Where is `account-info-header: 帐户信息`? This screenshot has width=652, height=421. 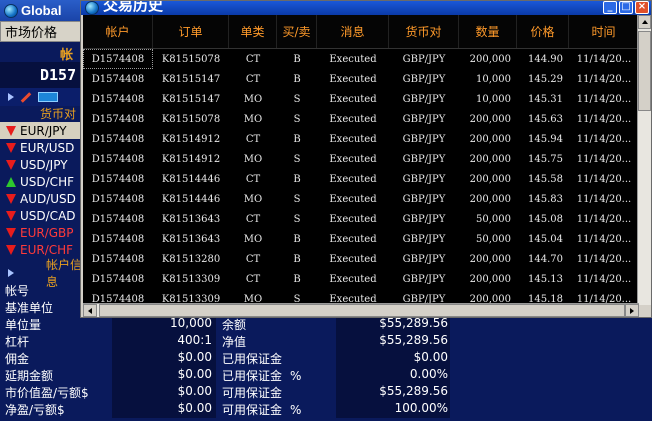 account-info-header: 帐户信息 is located at coordinates (41, 273).